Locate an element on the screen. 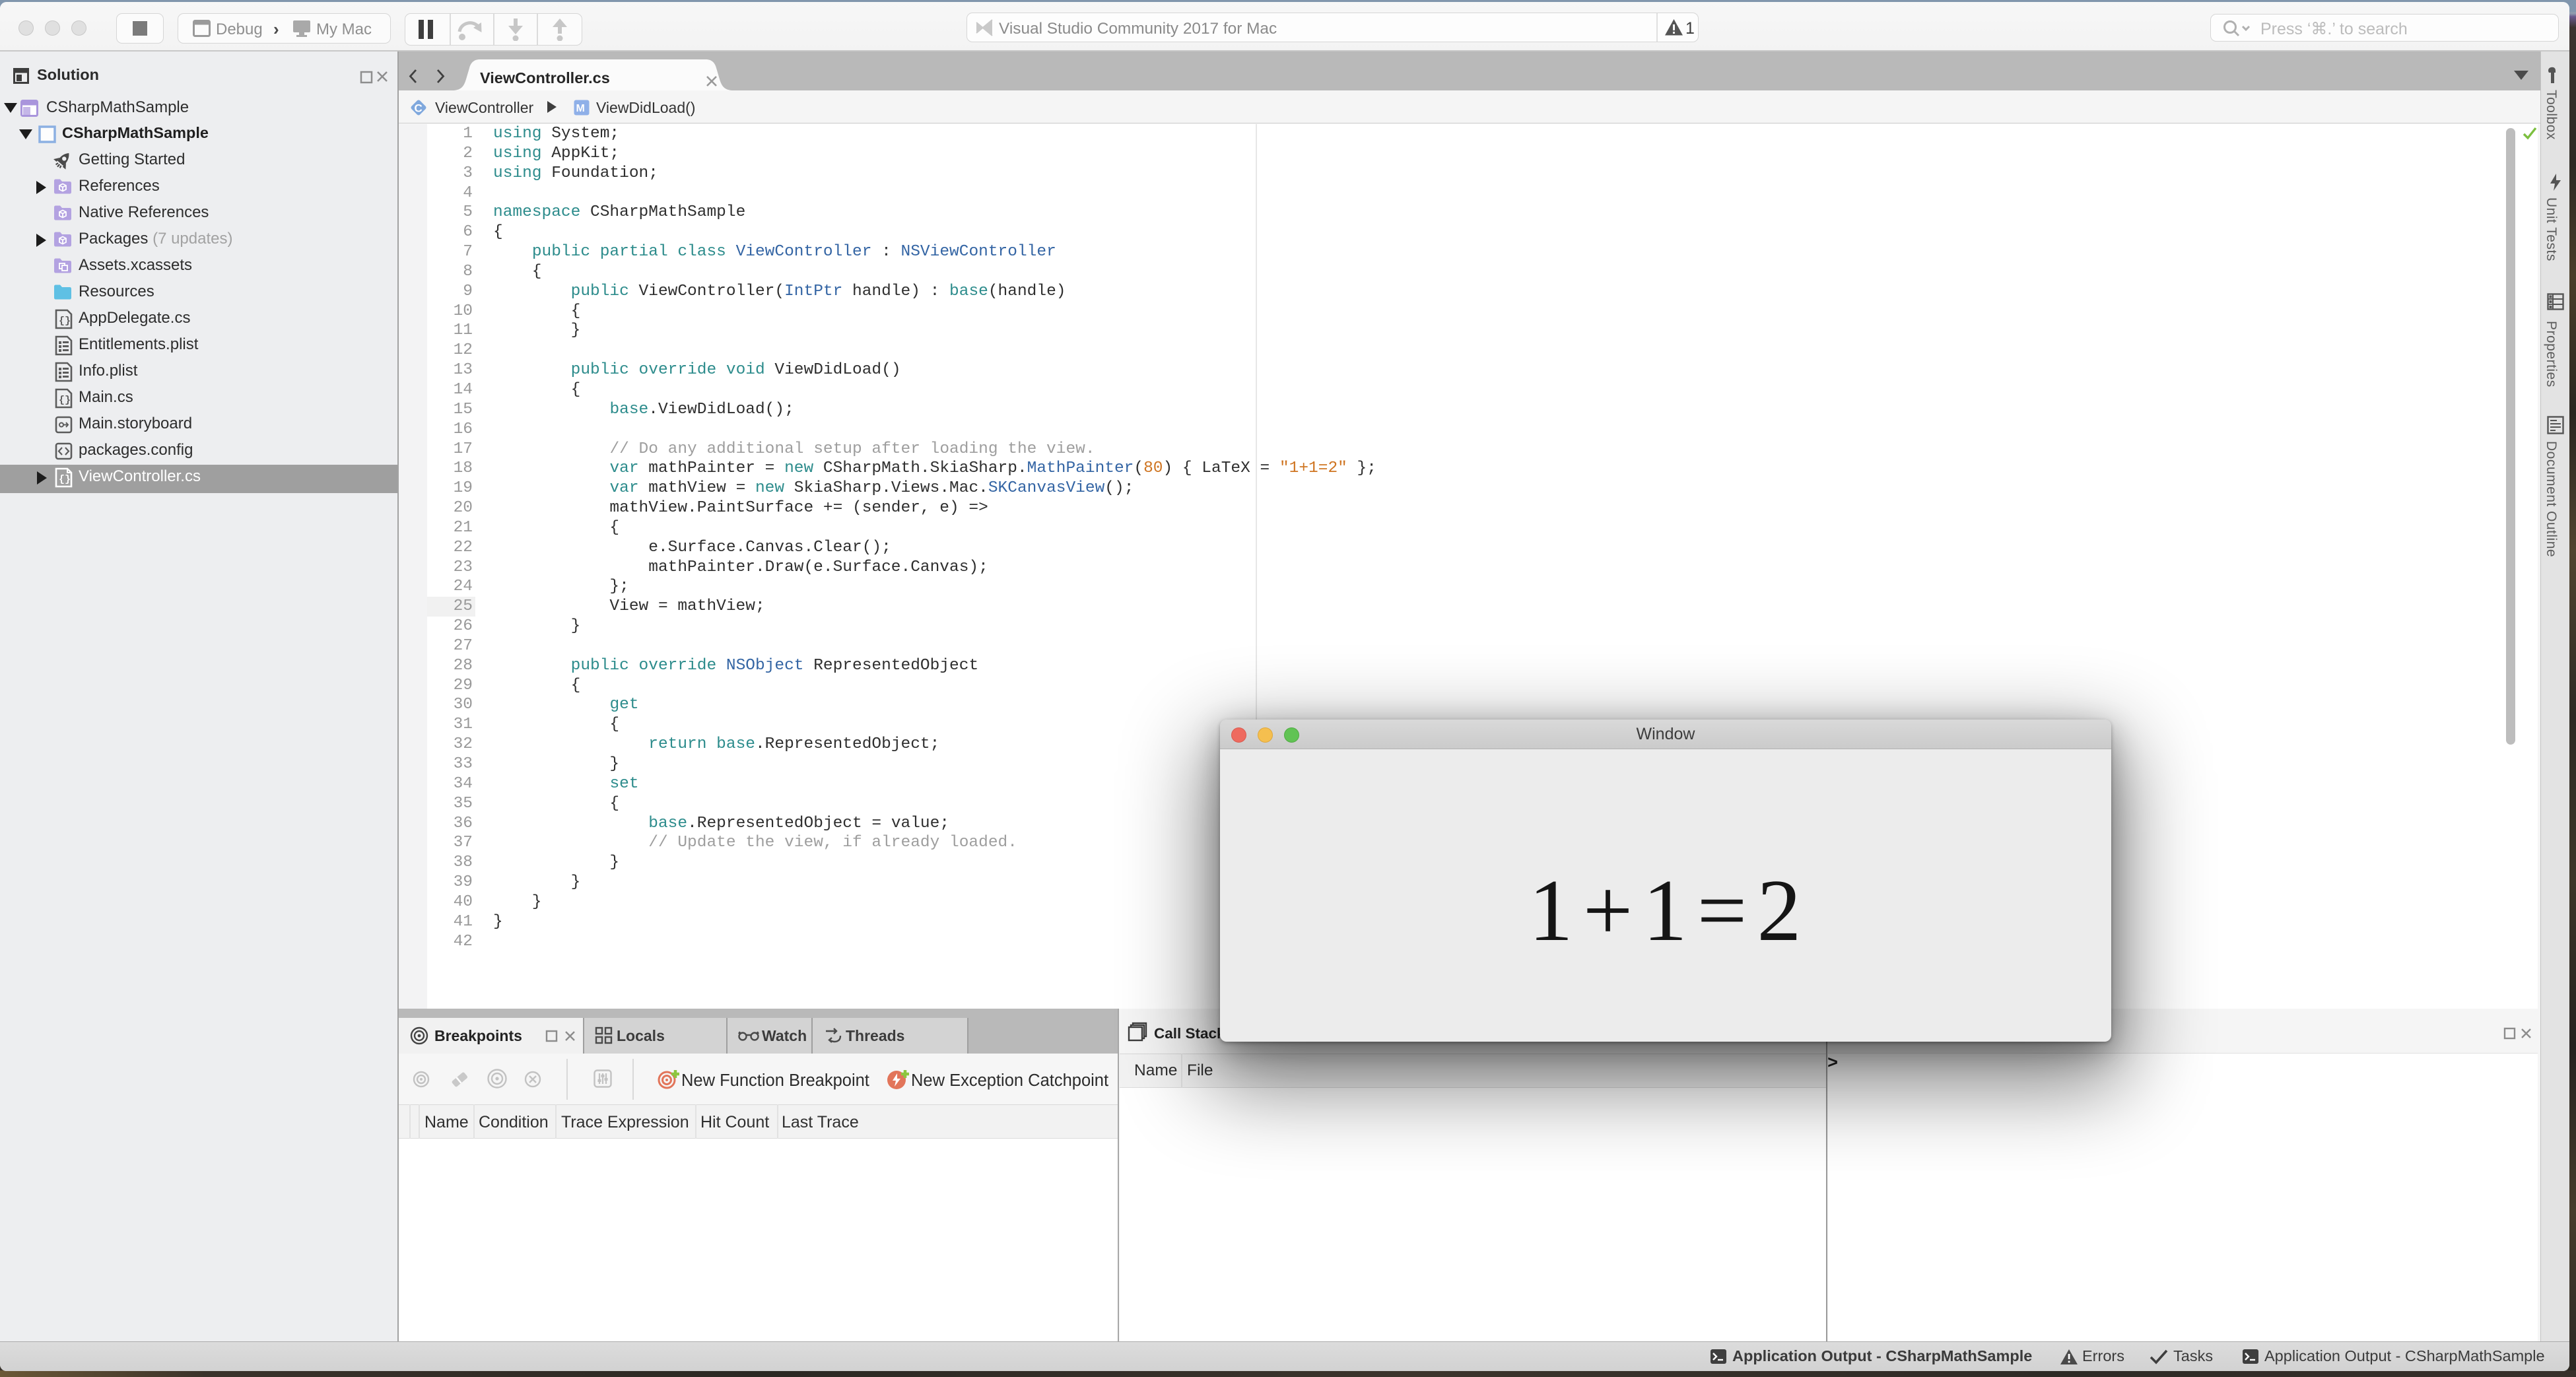 Image resolution: width=2576 pixels, height=1377 pixels. svg-text: M is located at coordinates (581, 108).